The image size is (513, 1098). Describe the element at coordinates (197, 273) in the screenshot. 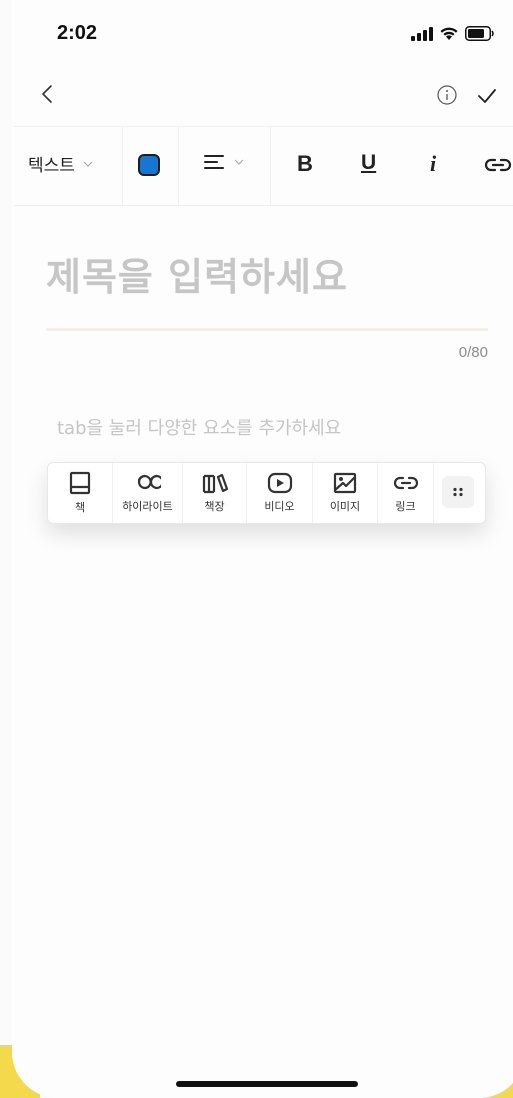

I see `title-input: 제목을 입력하세요` at that location.